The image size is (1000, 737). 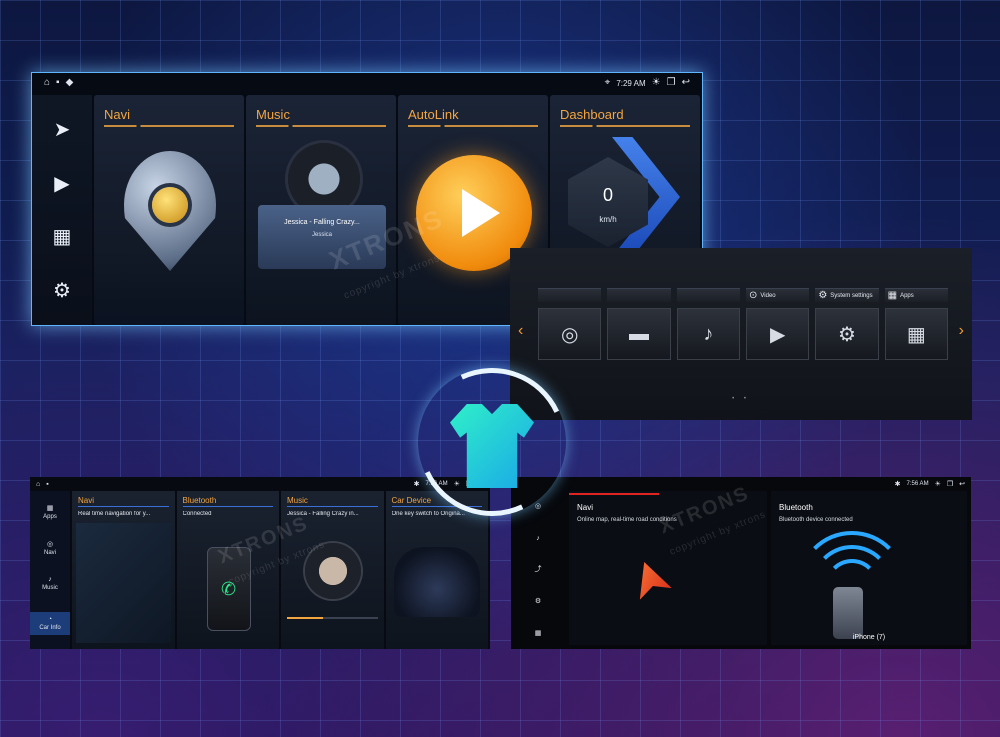 I want to click on road-graphic, so click(x=169, y=295).